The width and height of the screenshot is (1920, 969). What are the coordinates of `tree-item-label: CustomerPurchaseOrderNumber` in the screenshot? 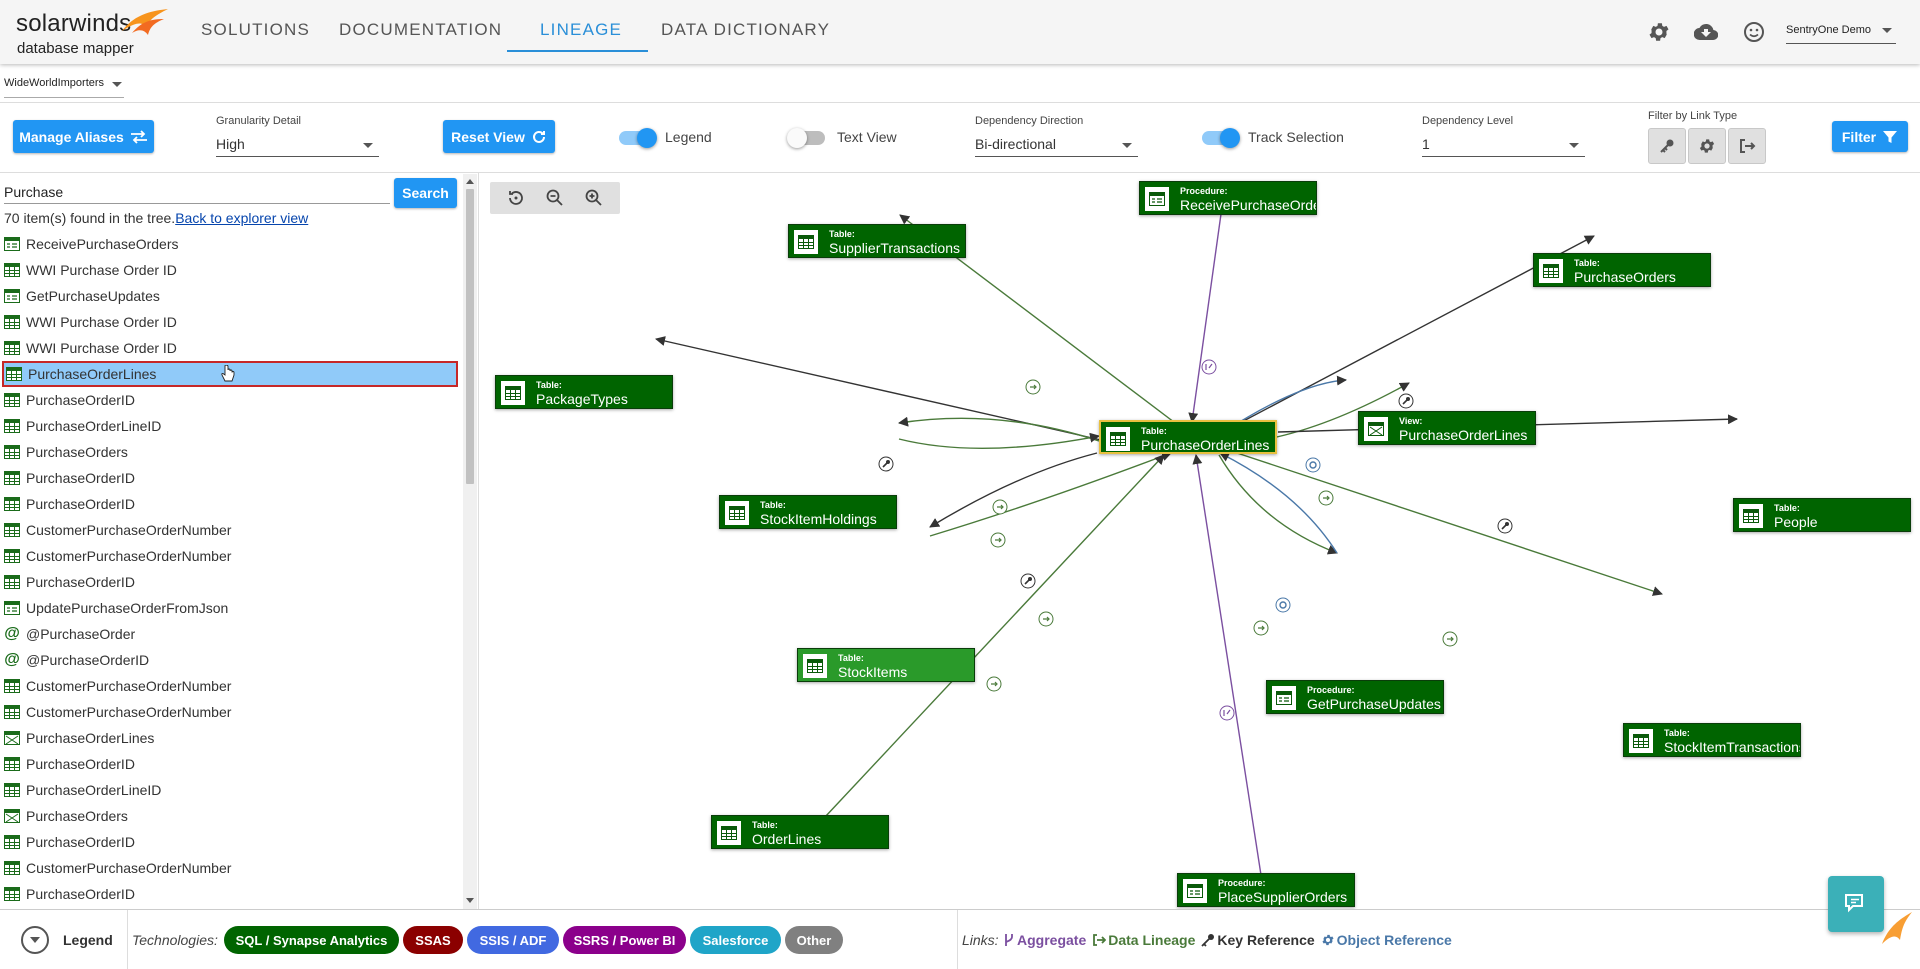 It's located at (129, 530).